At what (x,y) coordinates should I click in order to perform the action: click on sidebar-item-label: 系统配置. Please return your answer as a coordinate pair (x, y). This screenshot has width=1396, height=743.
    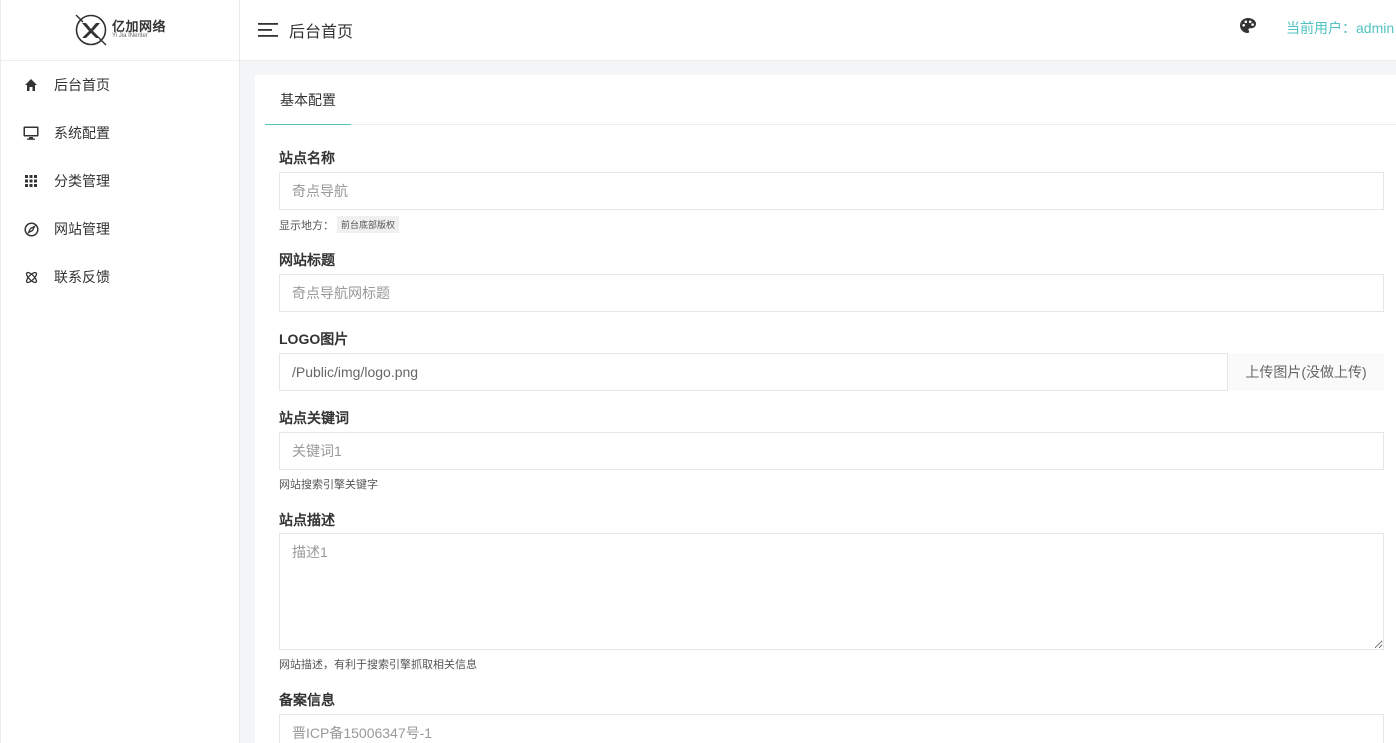
    Looking at the image, I should click on (82, 133).